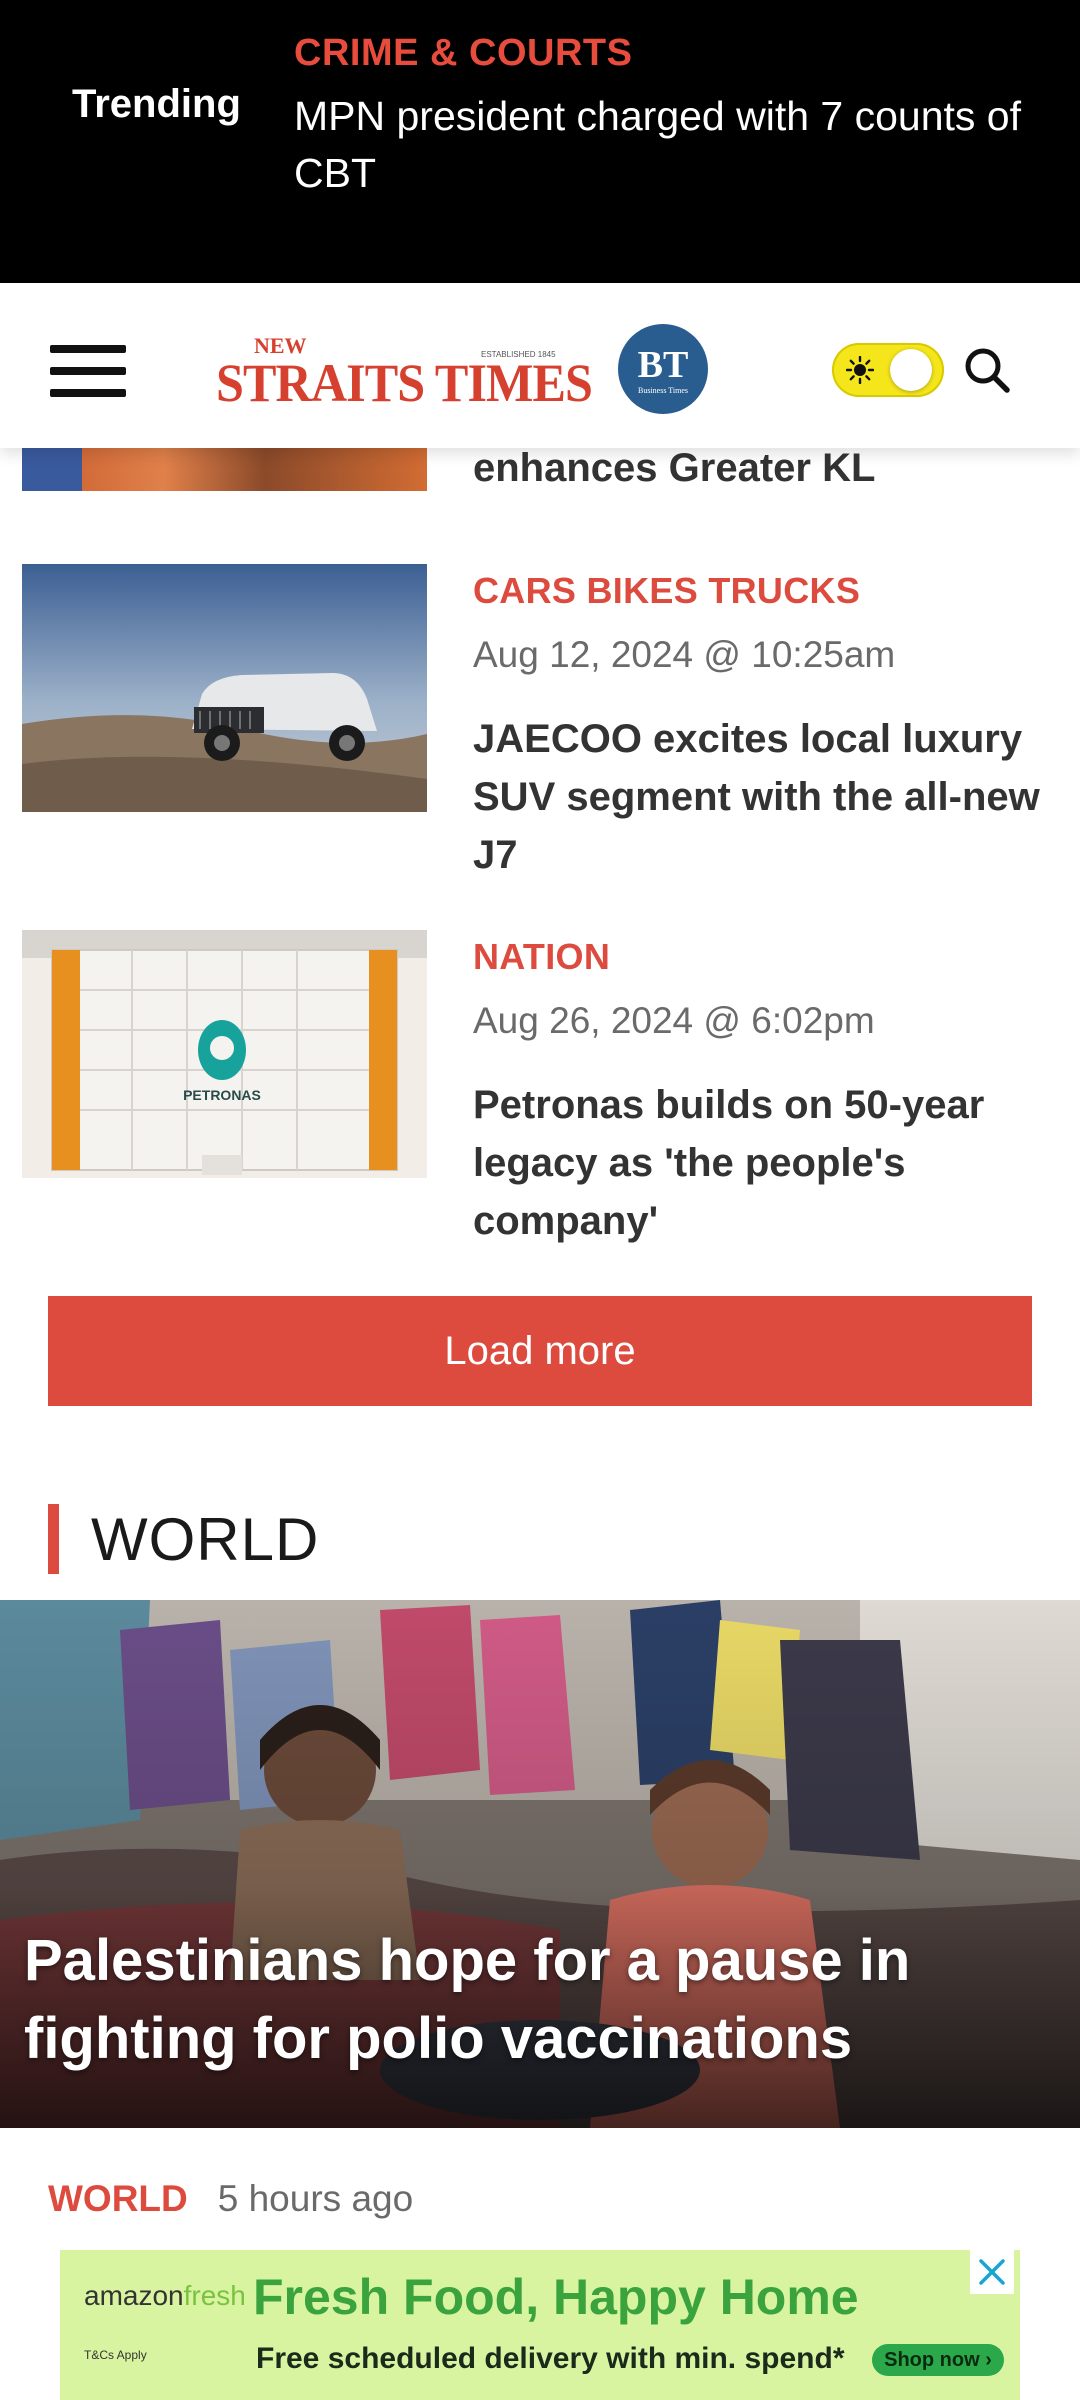 This screenshot has width=1080, height=2400. Describe the element at coordinates (404, 383) in the screenshot. I see `svg-text: STRAITS TIMES` at that location.